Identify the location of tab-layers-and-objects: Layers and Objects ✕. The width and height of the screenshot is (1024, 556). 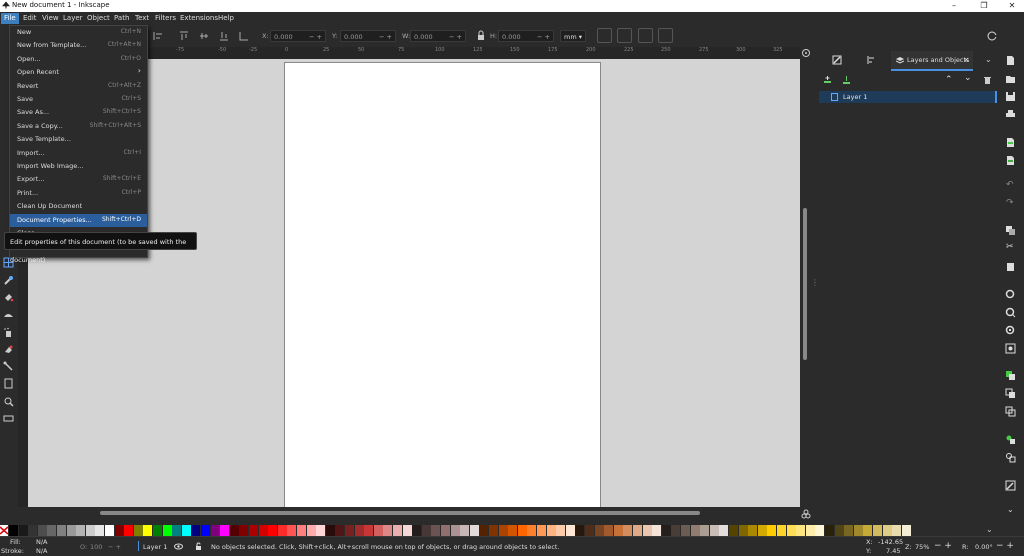
(932, 61).